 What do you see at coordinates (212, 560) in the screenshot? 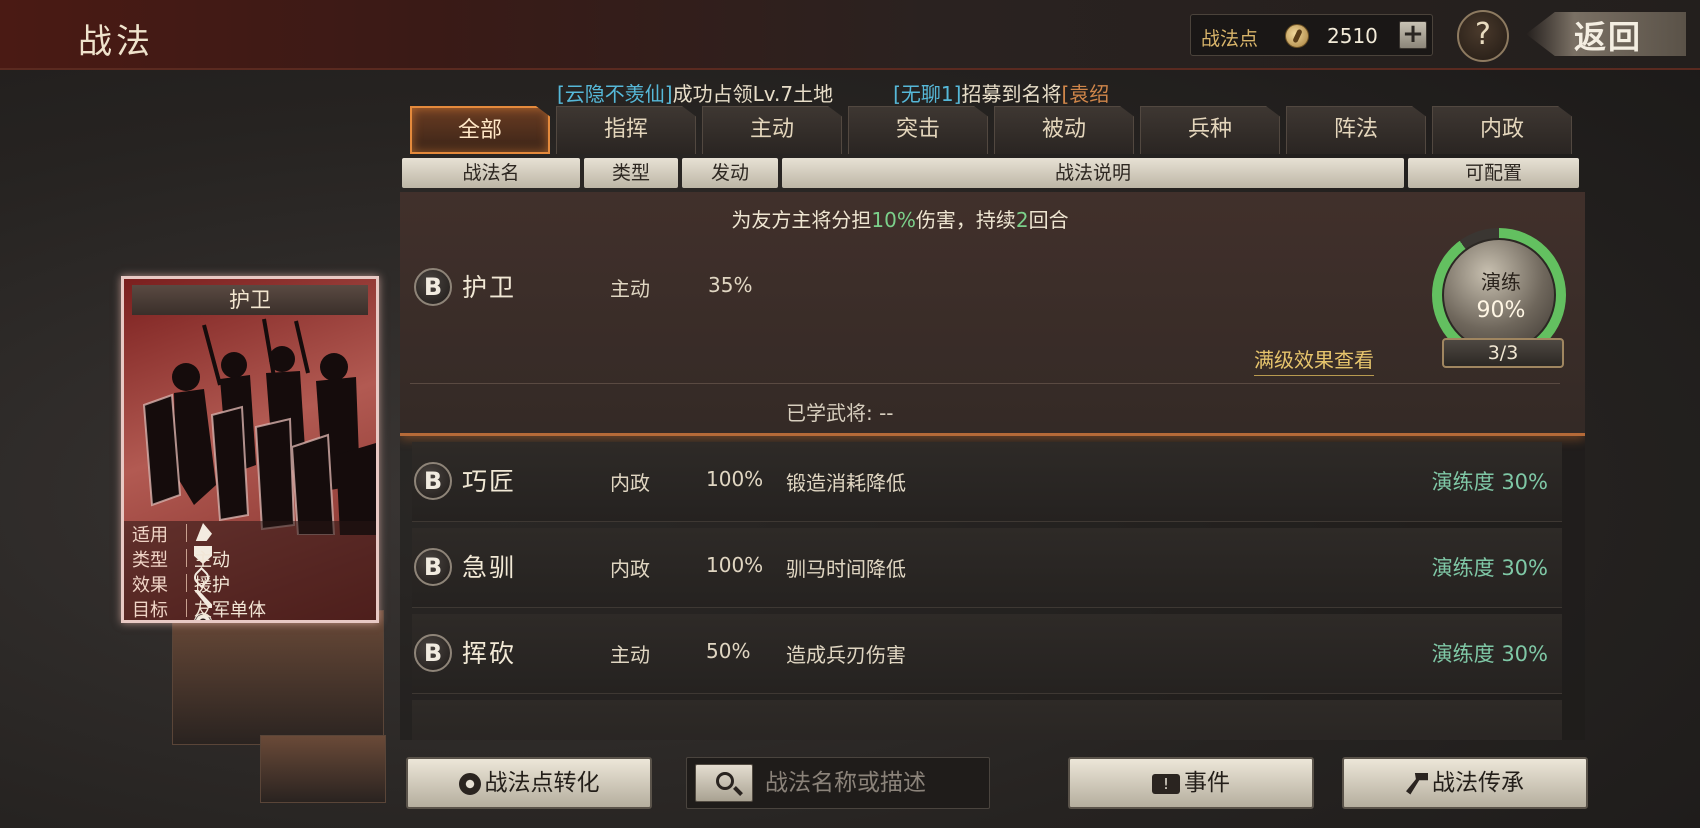
I see `card-type-val: 主动` at bounding box center [212, 560].